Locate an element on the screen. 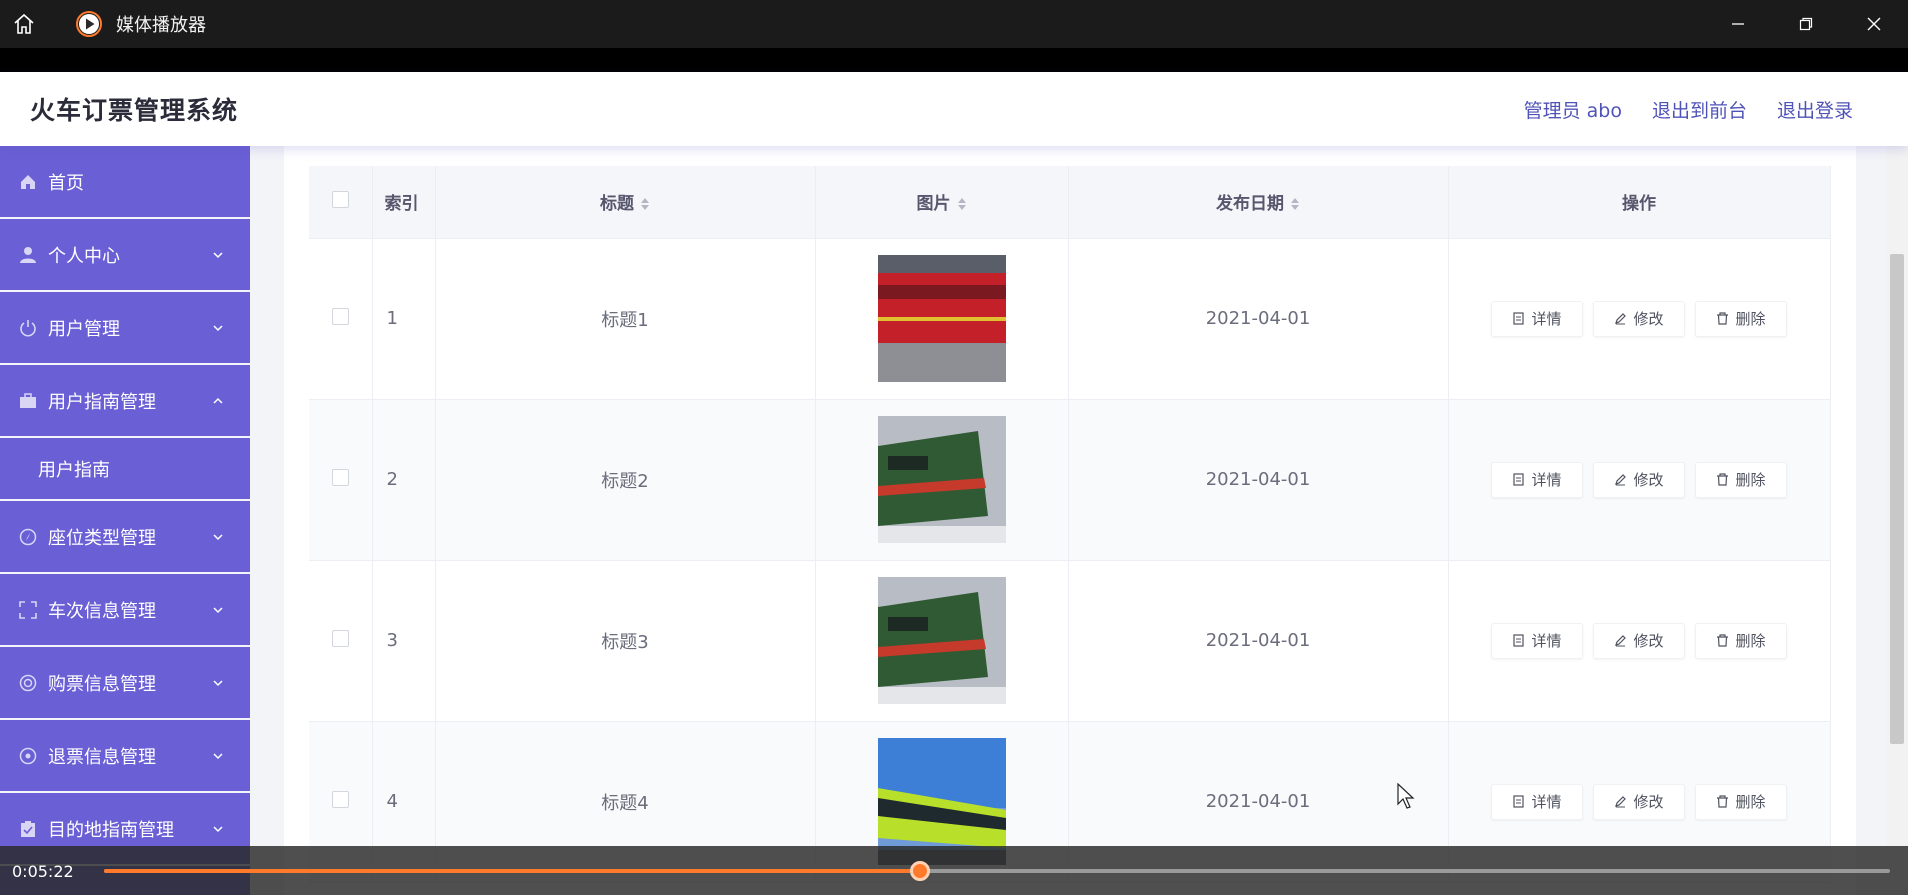  fullscreen-icon is located at coordinates (28, 610).